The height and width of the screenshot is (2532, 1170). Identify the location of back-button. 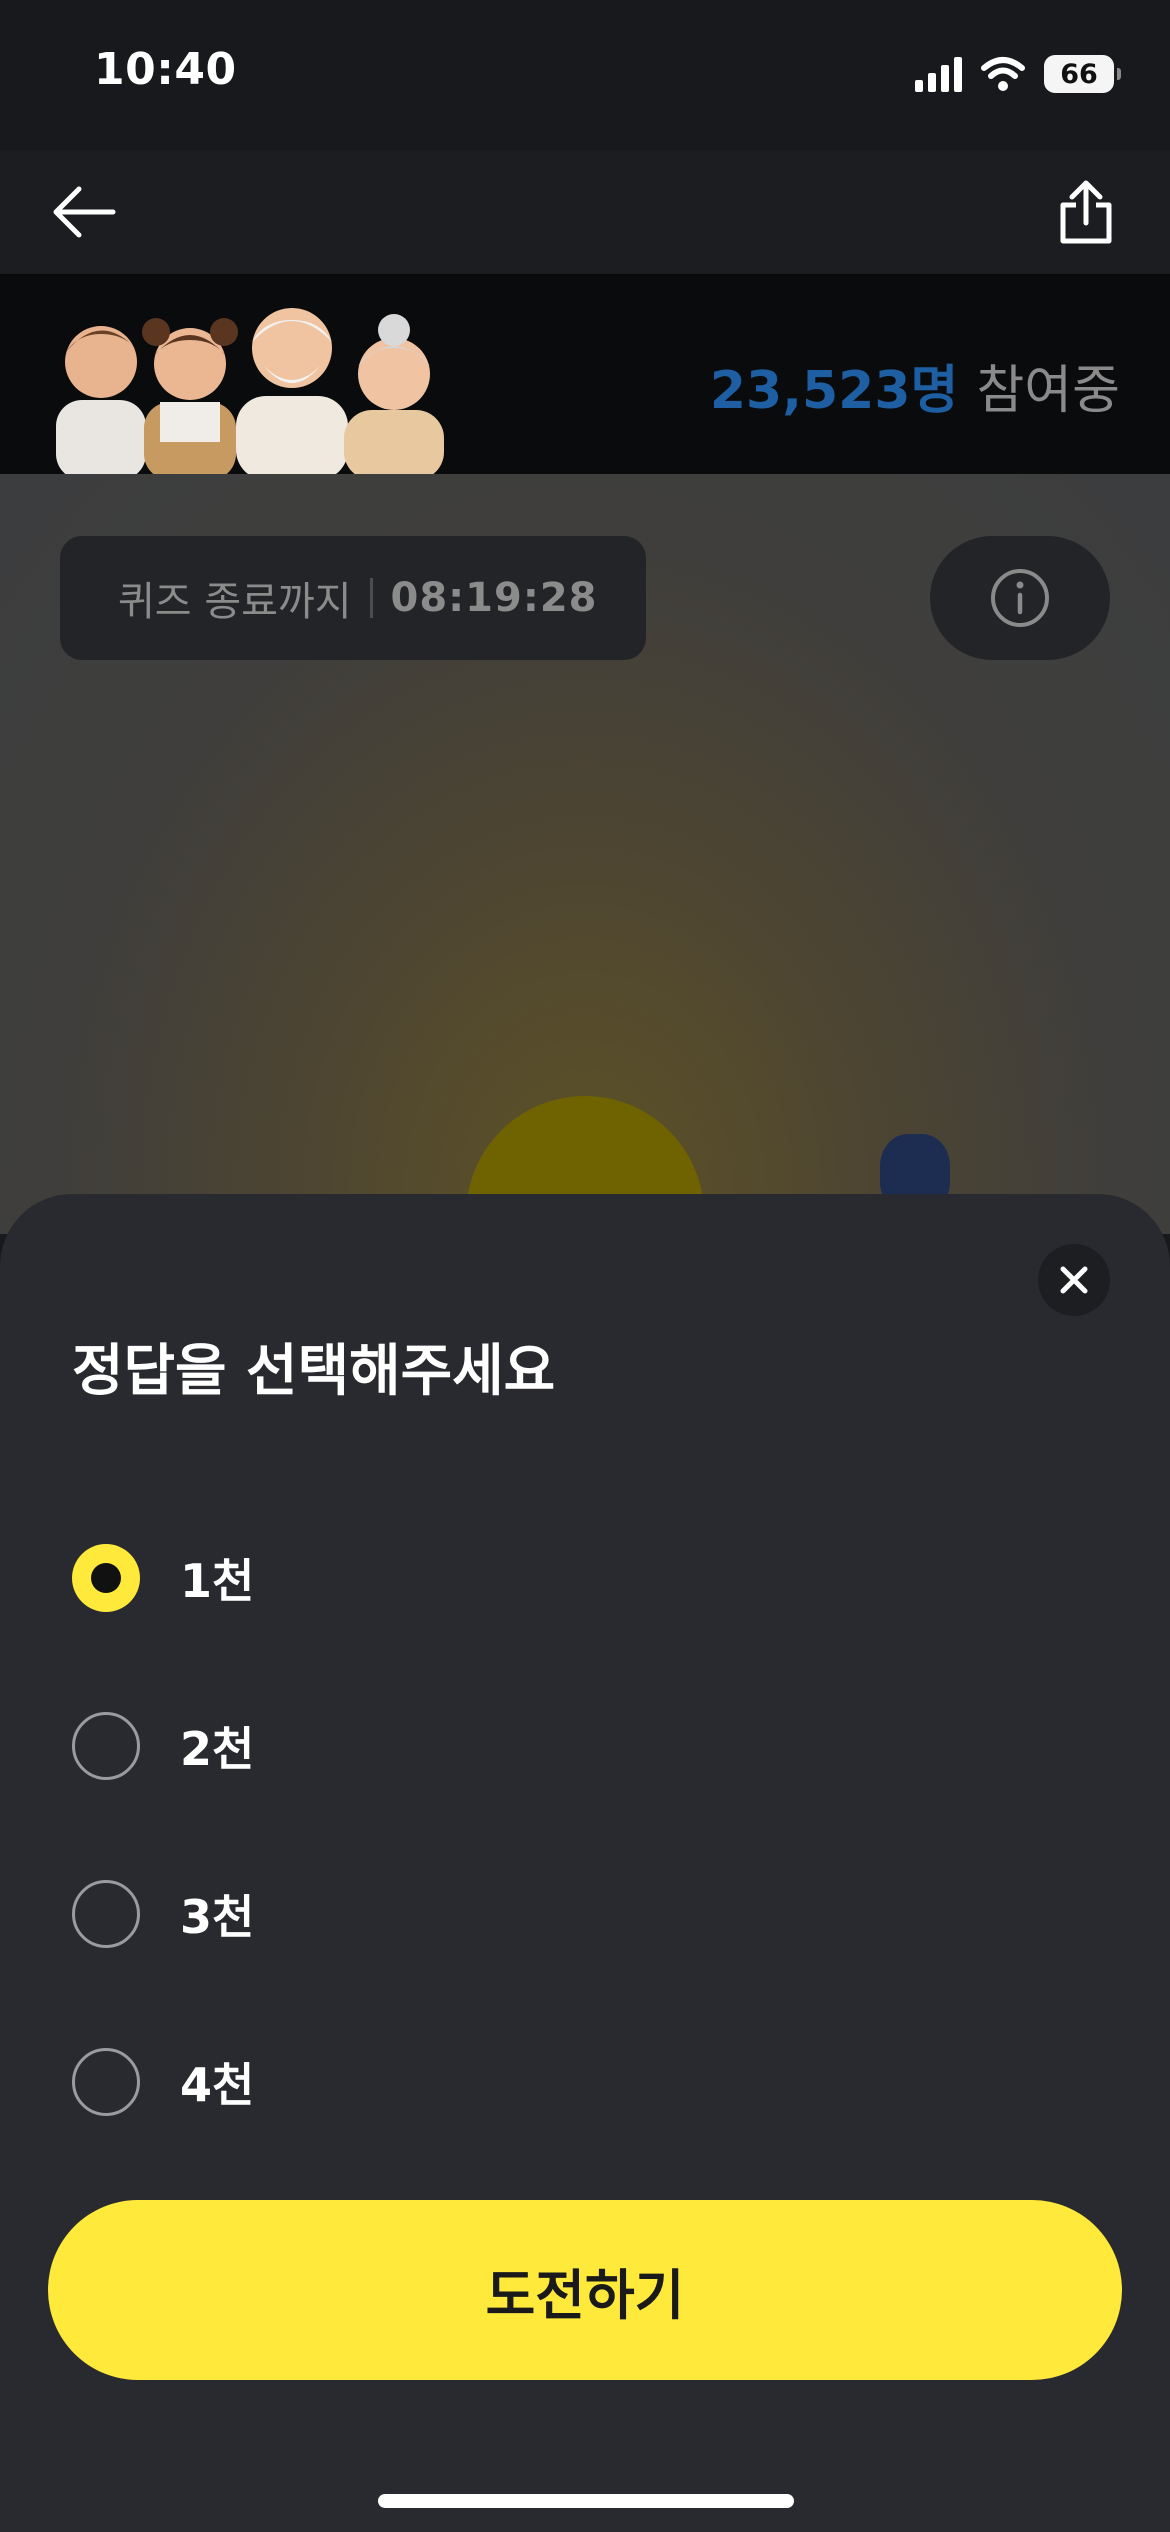
(84, 212).